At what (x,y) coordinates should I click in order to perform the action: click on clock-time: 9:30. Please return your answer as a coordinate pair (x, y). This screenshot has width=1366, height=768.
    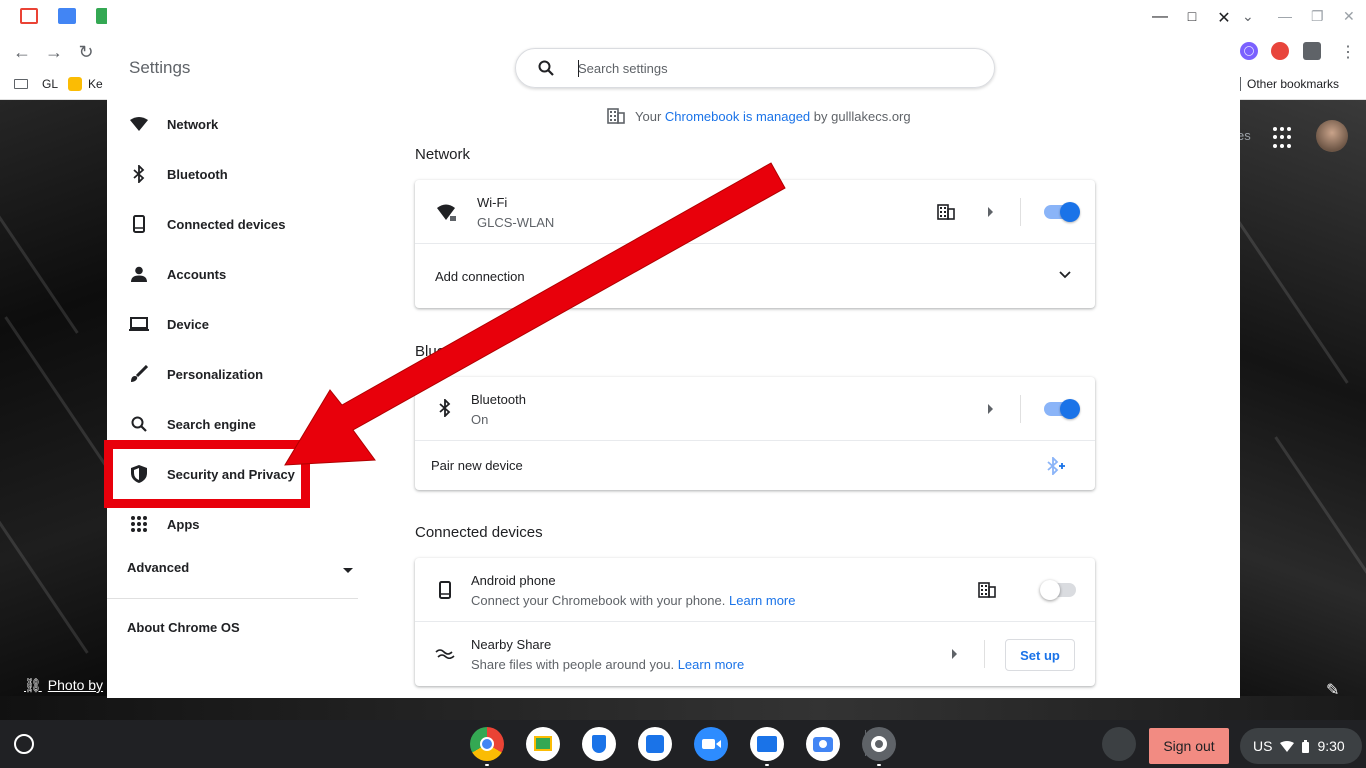
    Looking at the image, I should click on (1331, 746).